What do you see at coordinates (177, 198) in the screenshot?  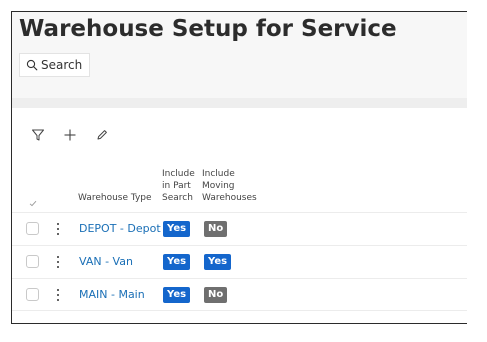 I see `column-header-line: Search` at bounding box center [177, 198].